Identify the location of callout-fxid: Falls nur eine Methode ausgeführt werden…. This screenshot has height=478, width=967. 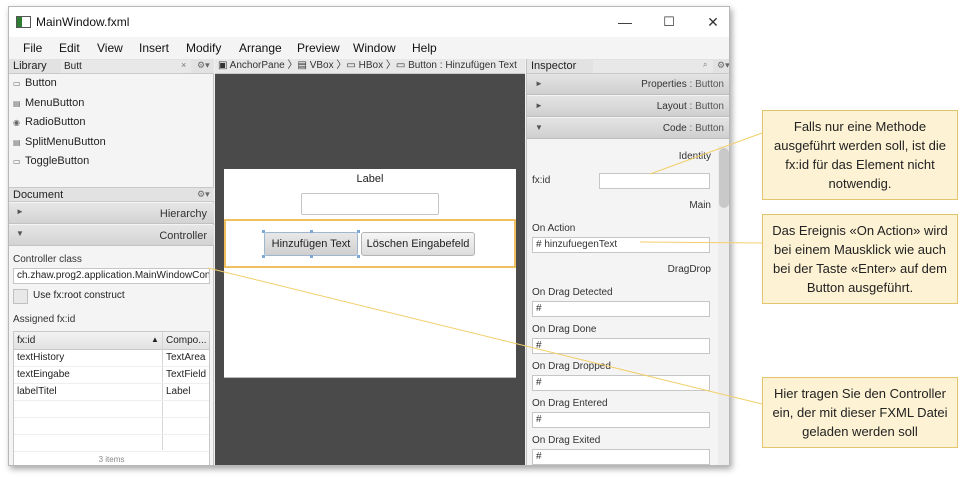
(860, 155).